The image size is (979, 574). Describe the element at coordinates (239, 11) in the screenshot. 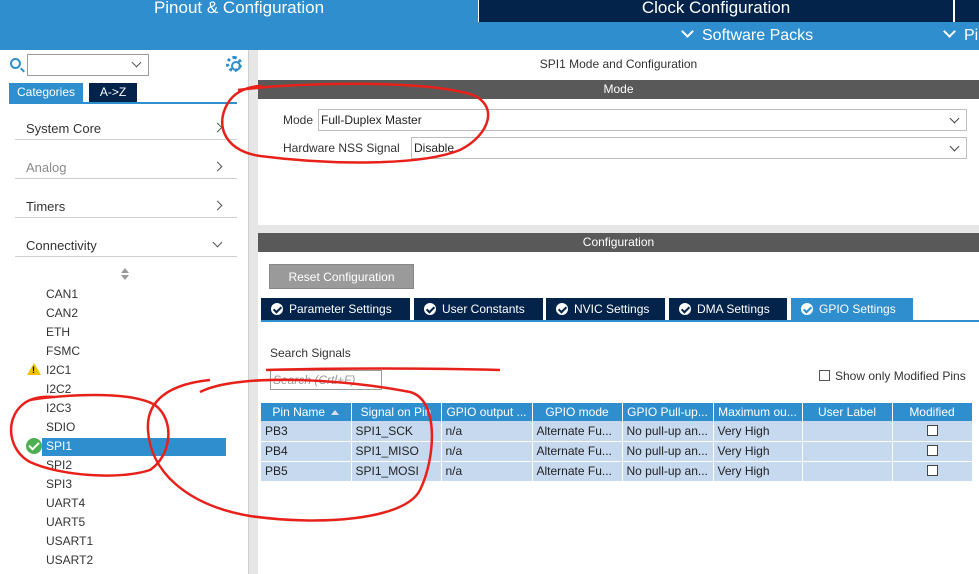

I see `tab-pinout-configuration: Pinout & Configuration` at that location.